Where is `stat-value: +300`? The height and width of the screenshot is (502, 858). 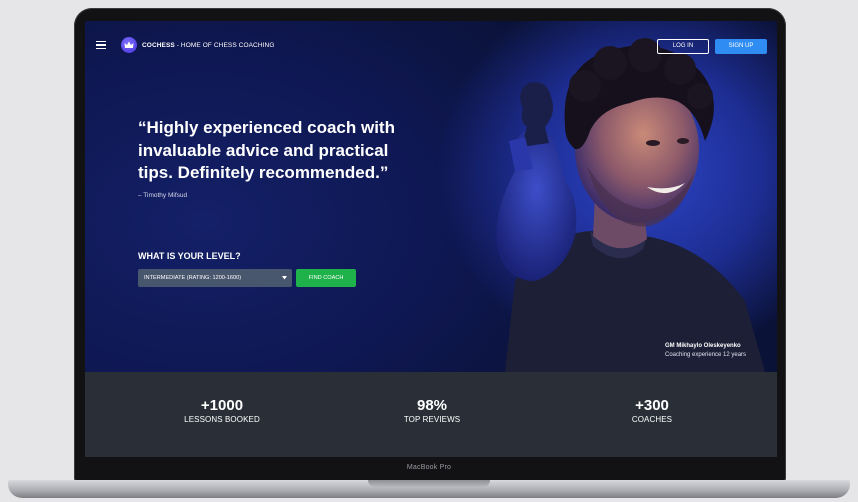 stat-value: +300 is located at coordinates (652, 405).